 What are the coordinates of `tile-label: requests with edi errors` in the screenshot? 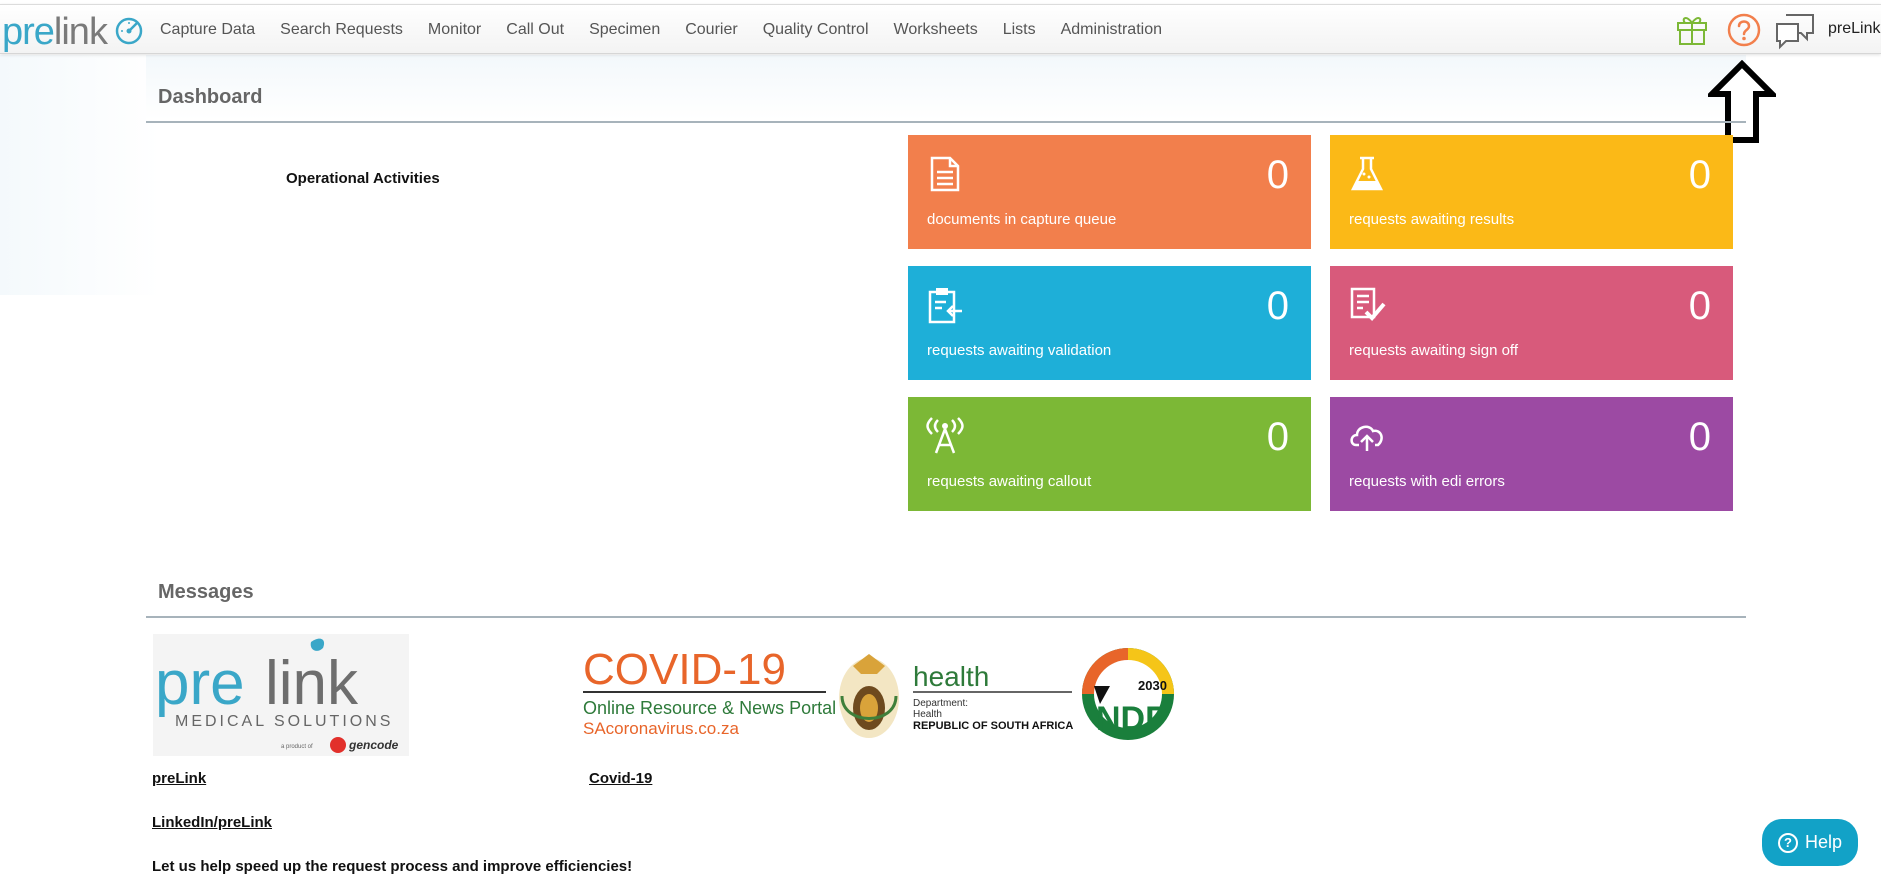 It's located at (1427, 481).